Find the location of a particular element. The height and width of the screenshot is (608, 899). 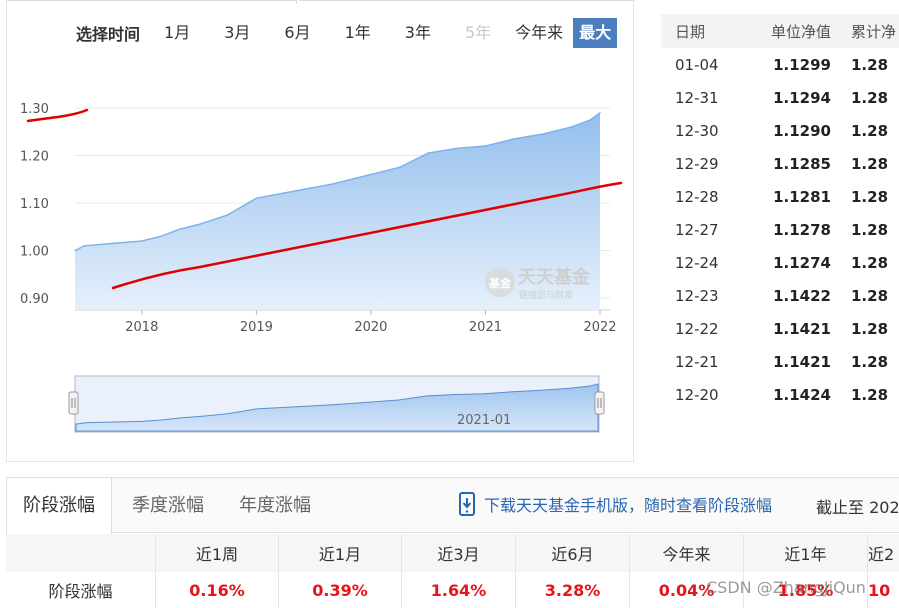

nav-row: 12-20 1.1424 1.28 is located at coordinates (780, 394).